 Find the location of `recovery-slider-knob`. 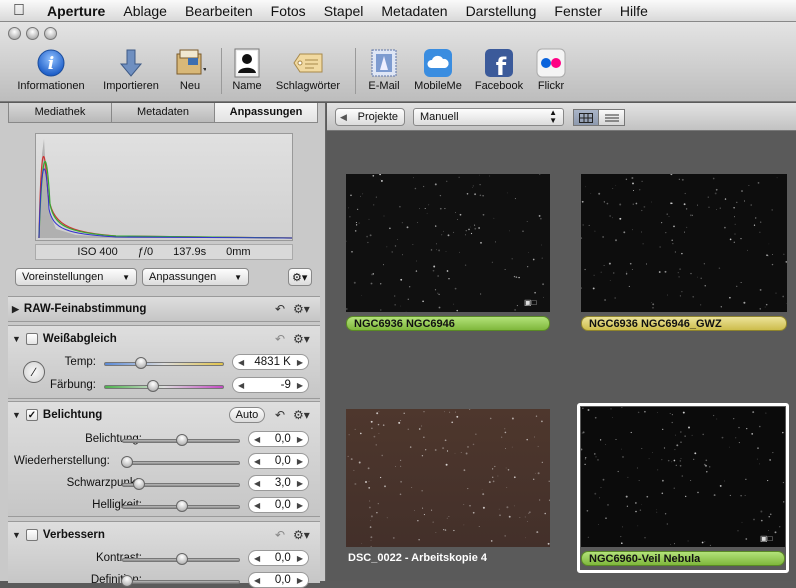

recovery-slider-knob is located at coordinates (127, 462).